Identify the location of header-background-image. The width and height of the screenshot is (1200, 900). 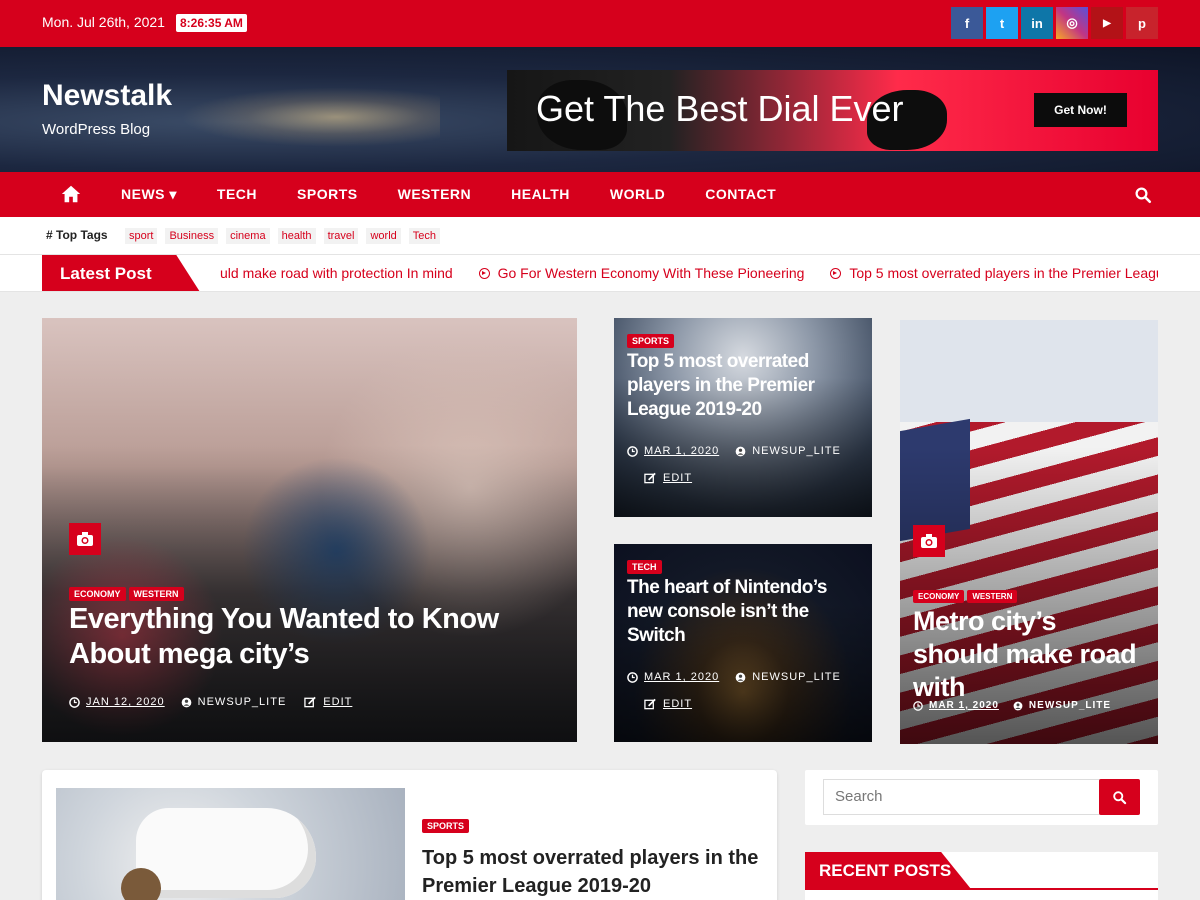
(310, 117).